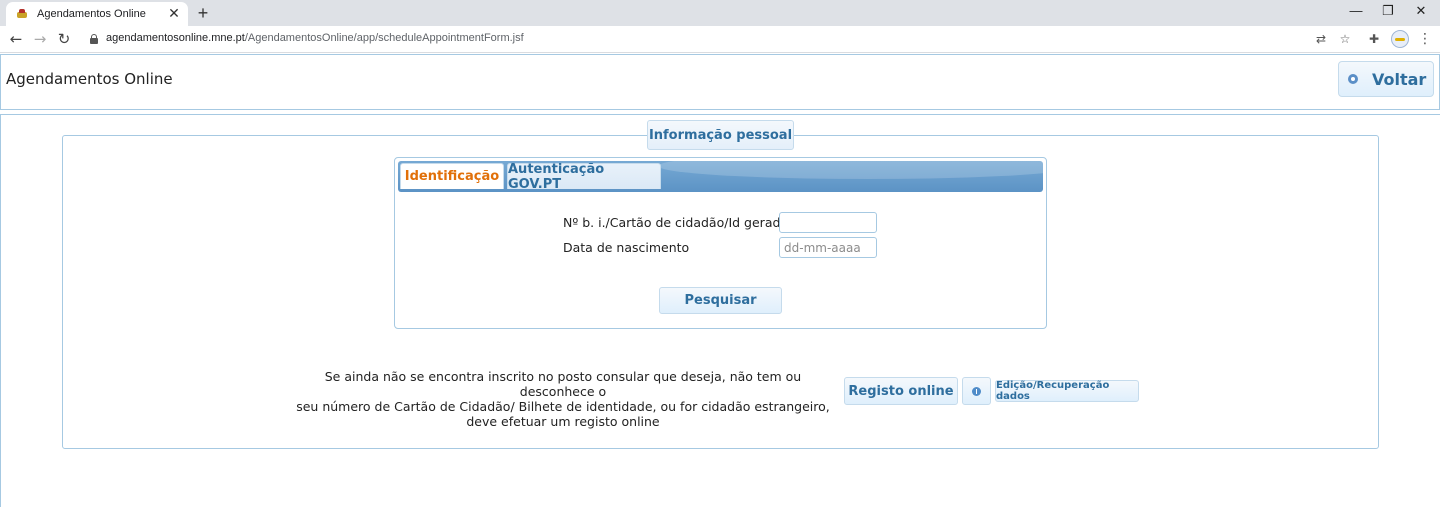 The height and width of the screenshot is (507, 1440). I want to click on window-close-icon: ✕, so click(1421, 11).